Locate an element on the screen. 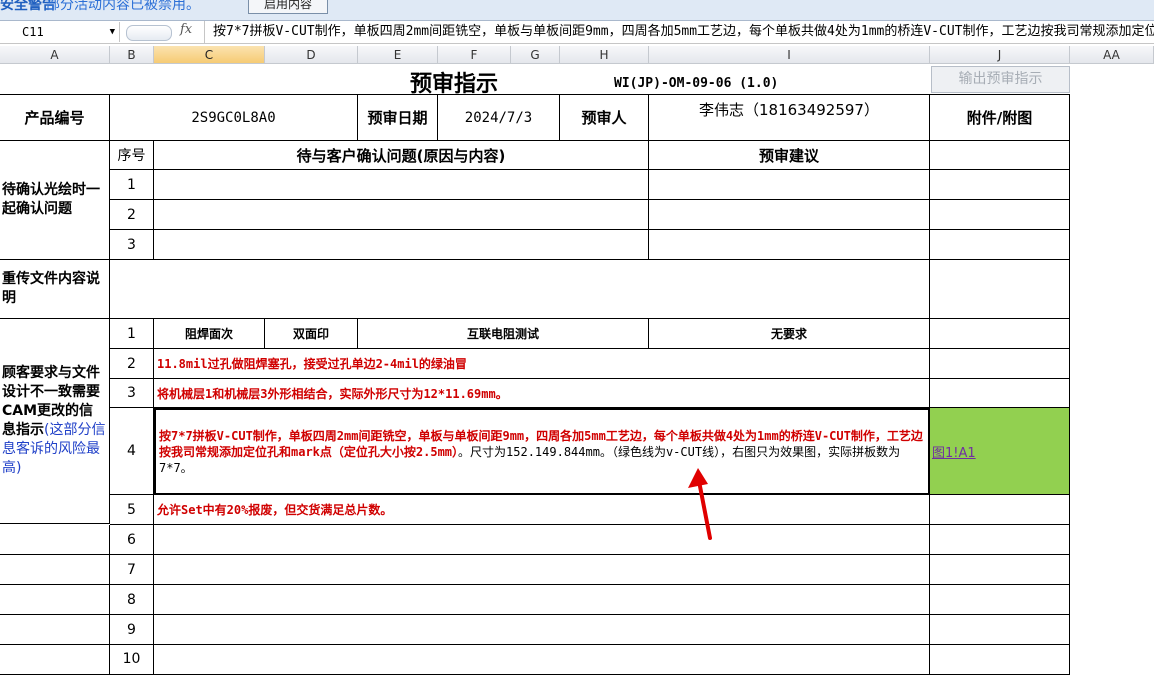  diff-row-text: 允许Set中有20%报废，但交货满足总片数。 is located at coordinates (542, 510).